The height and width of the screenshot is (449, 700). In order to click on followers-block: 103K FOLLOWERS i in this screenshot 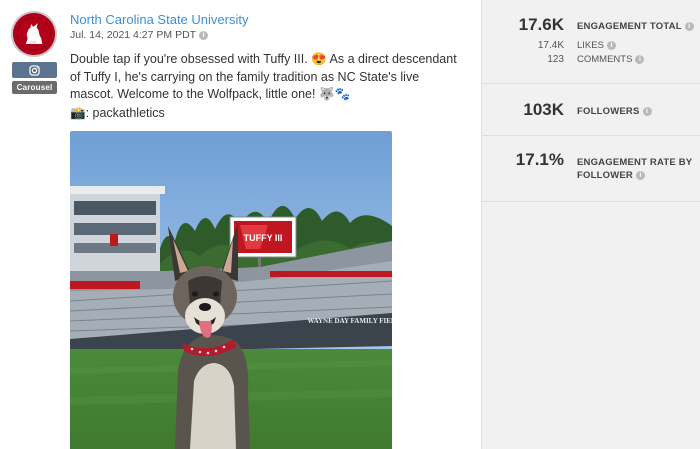, I will do `click(591, 110)`.